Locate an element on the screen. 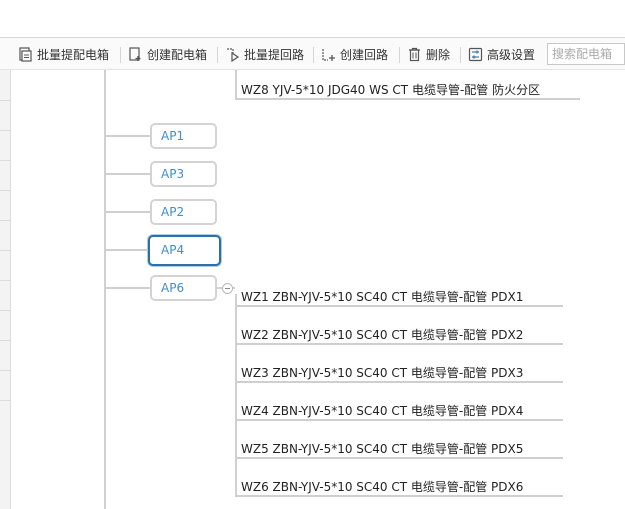 The image size is (625, 509). advanced-settings-button: 高级设置 is located at coordinates (501, 54).